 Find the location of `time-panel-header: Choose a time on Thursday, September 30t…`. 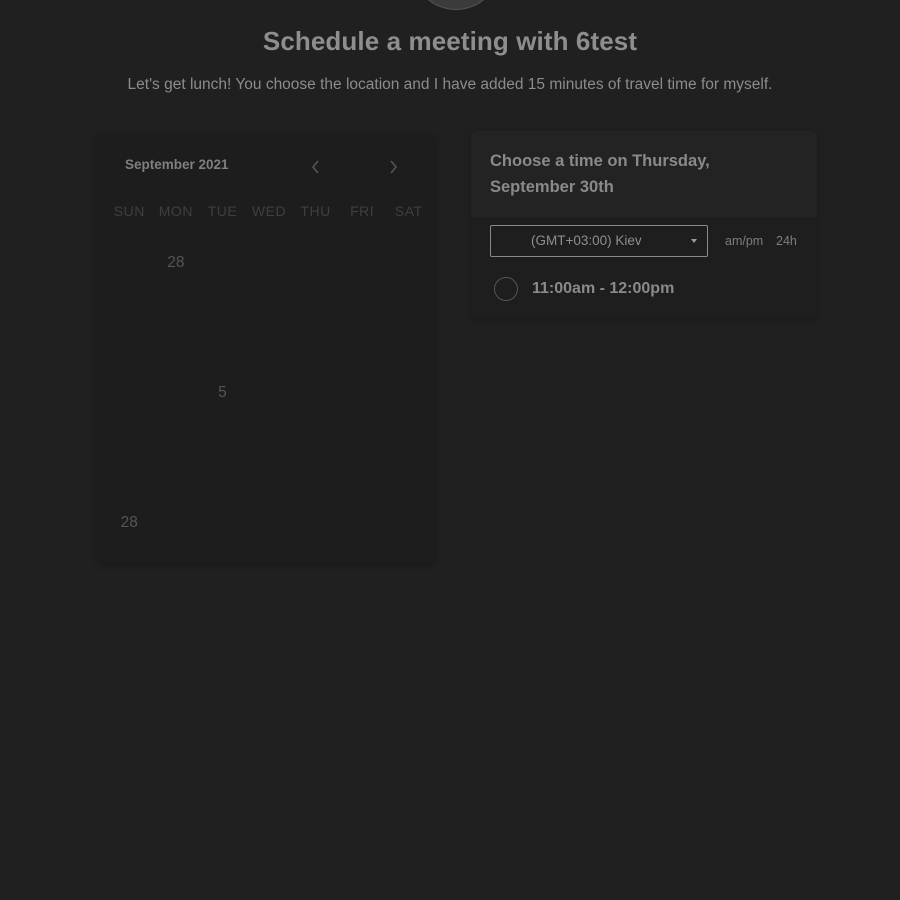

time-panel-header: Choose a time on Thursday, September 30t… is located at coordinates (644, 174).